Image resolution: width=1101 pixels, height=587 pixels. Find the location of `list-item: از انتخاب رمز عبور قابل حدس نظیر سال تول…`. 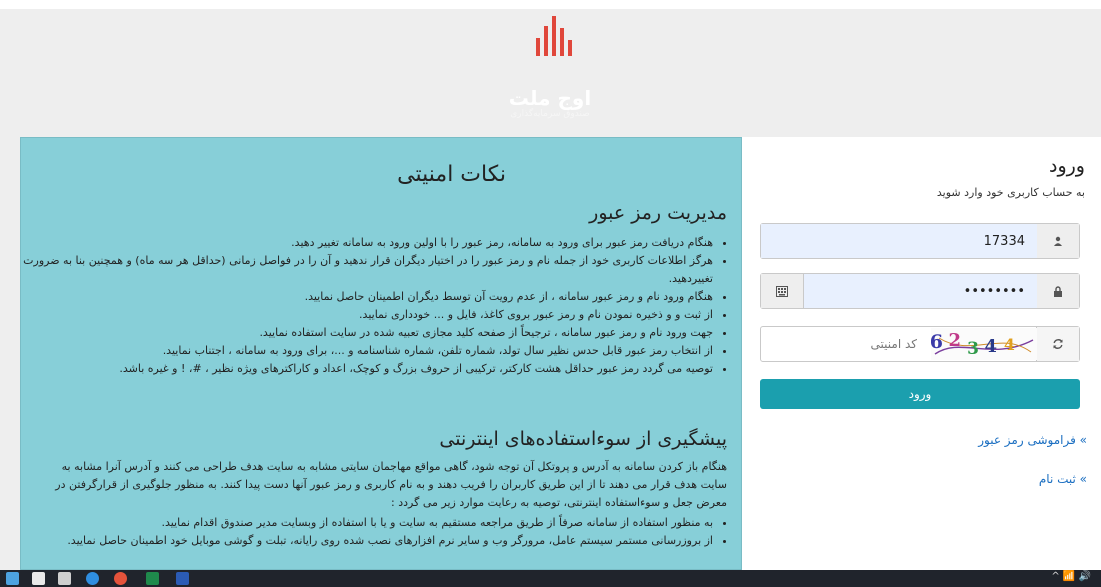

list-item: از انتخاب رمز عبور قابل حدس نظیر سال تول… is located at coordinates (368, 351).